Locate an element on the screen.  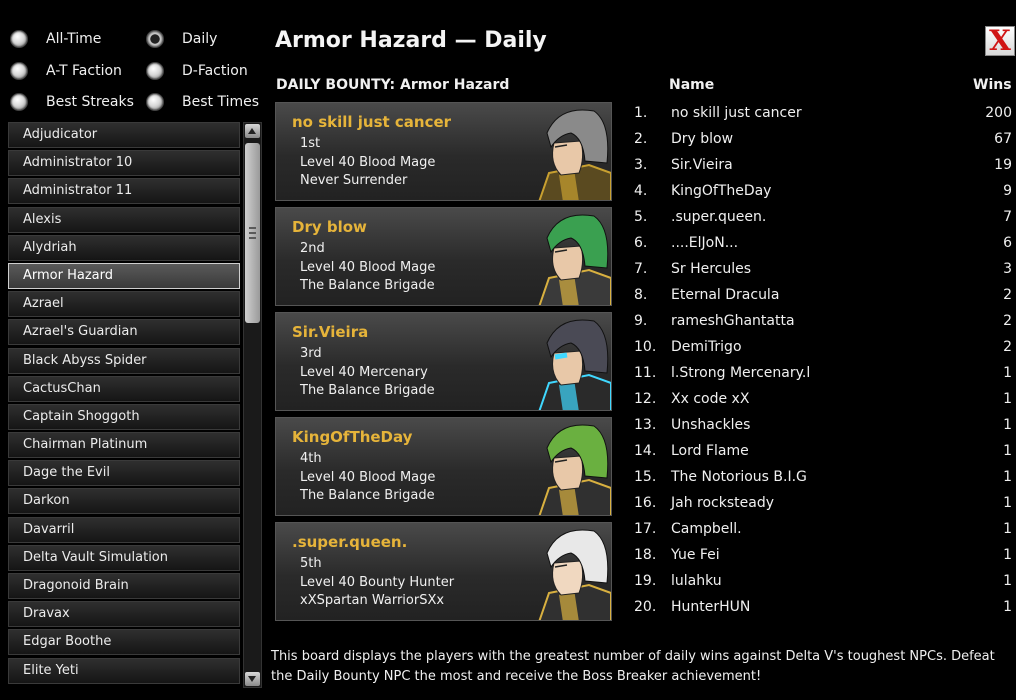
player-faction: xXSpartan WarriorSXx is located at coordinates (372, 600).